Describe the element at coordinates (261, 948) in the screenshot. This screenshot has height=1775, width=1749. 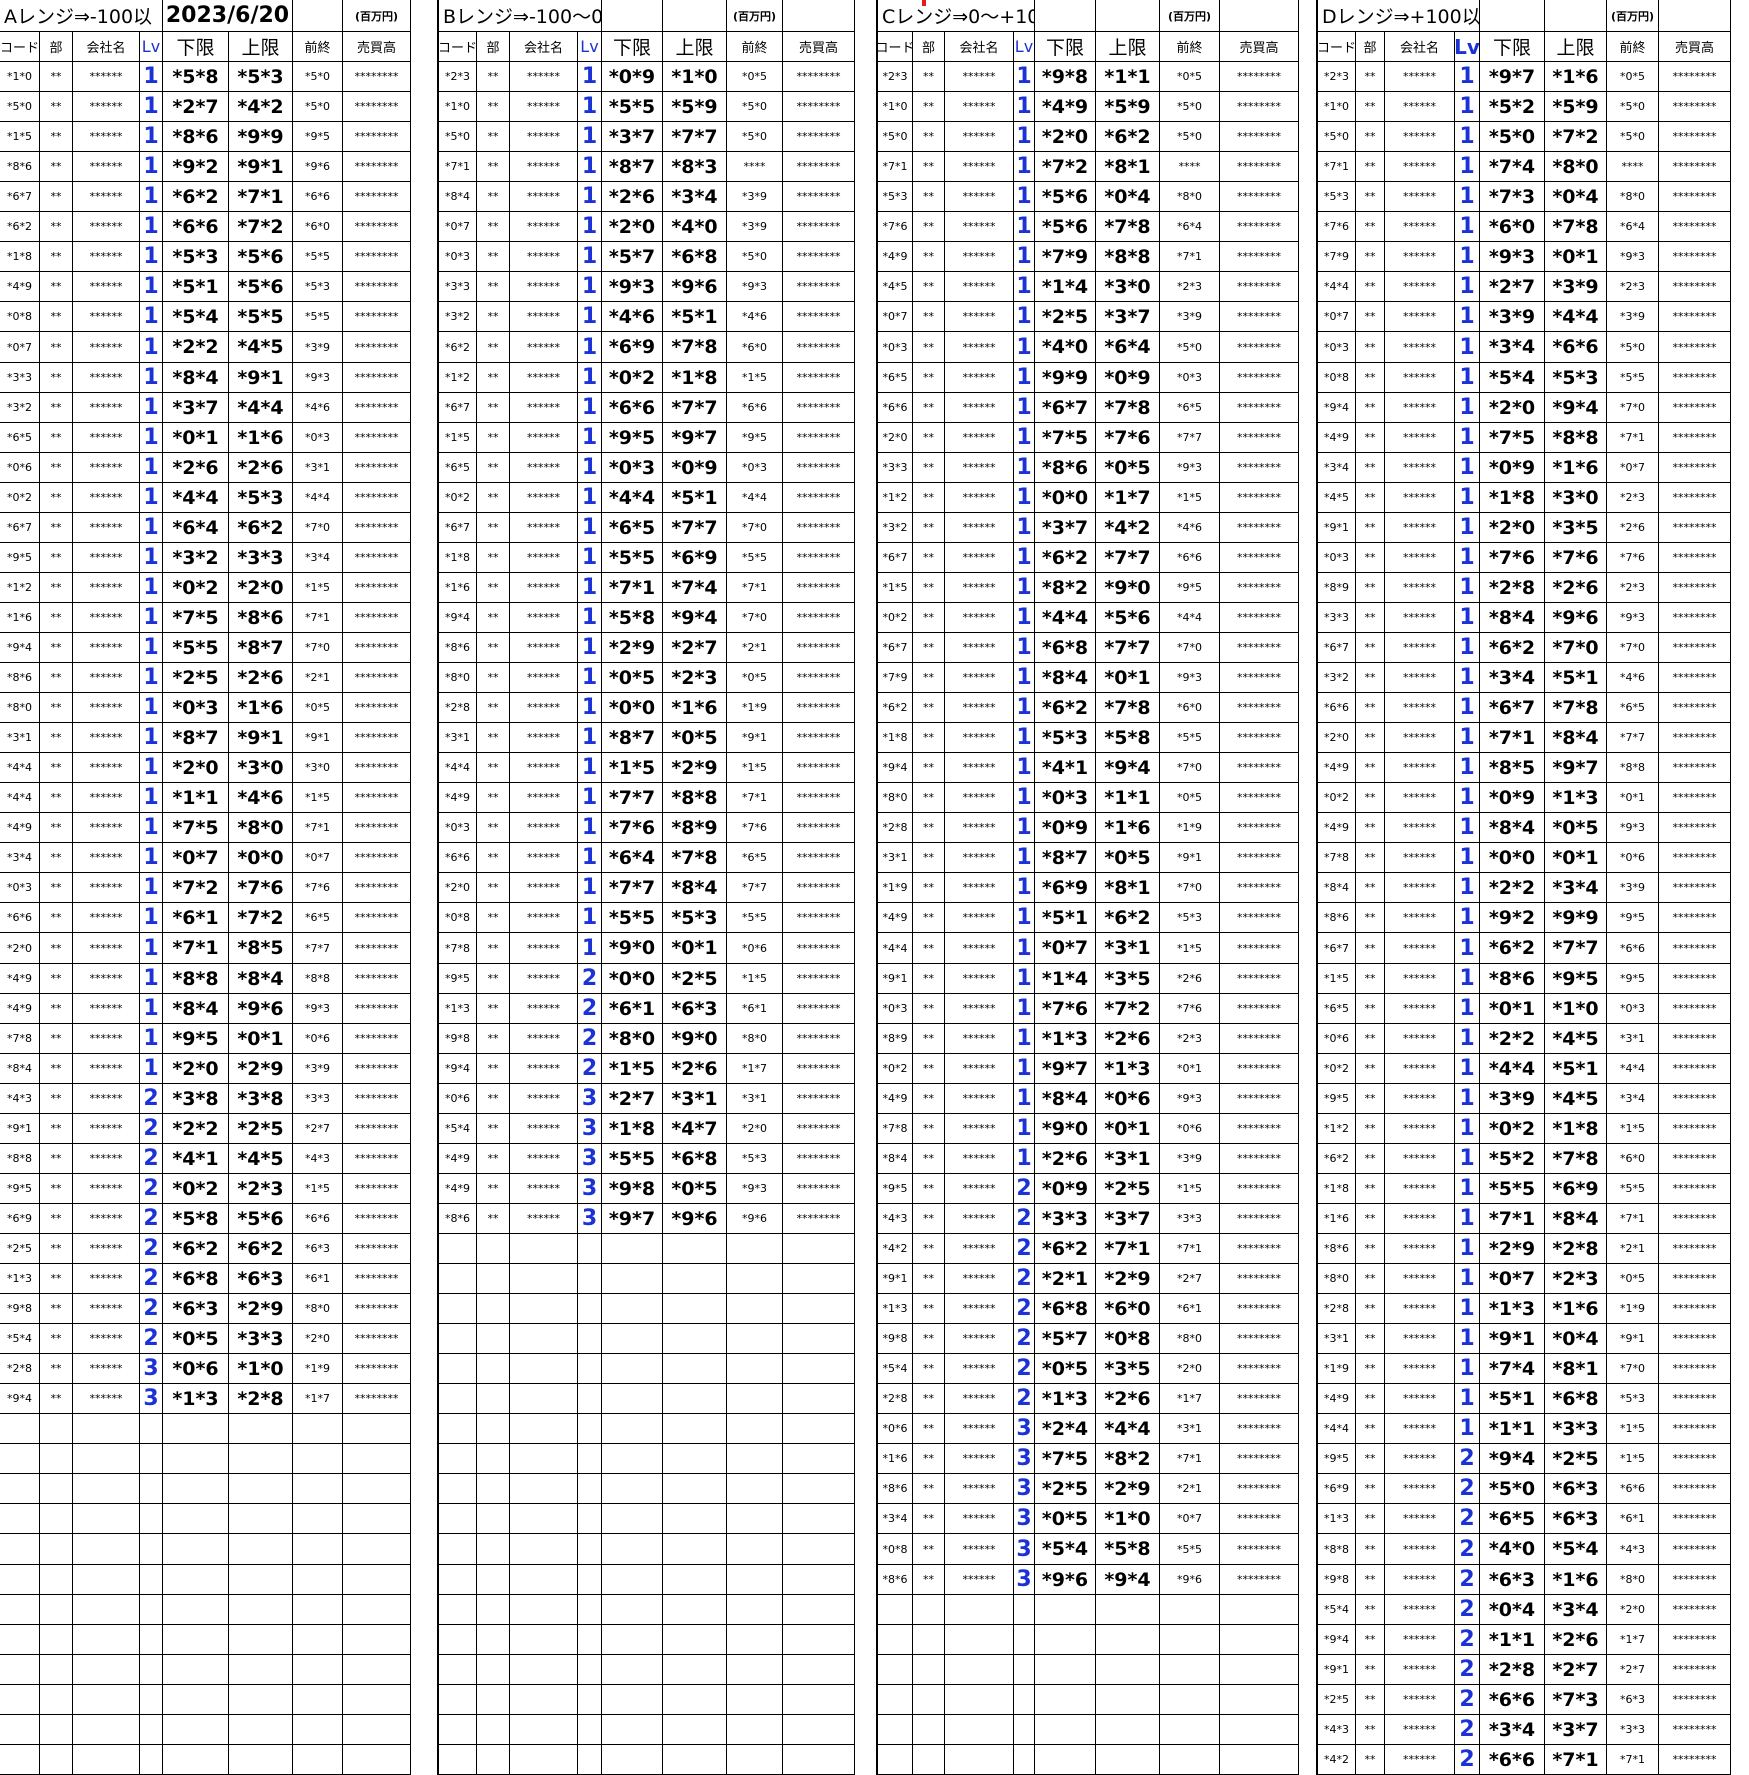
I see `table-cell: *8*5` at that location.